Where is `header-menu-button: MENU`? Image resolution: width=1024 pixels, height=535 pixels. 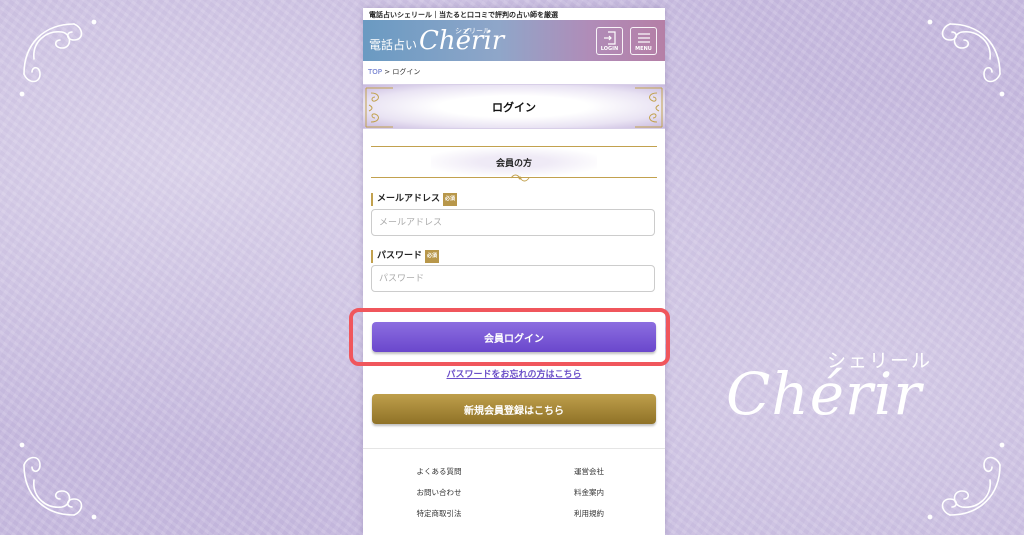
header-menu-button: MENU is located at coordinates (643, 41).